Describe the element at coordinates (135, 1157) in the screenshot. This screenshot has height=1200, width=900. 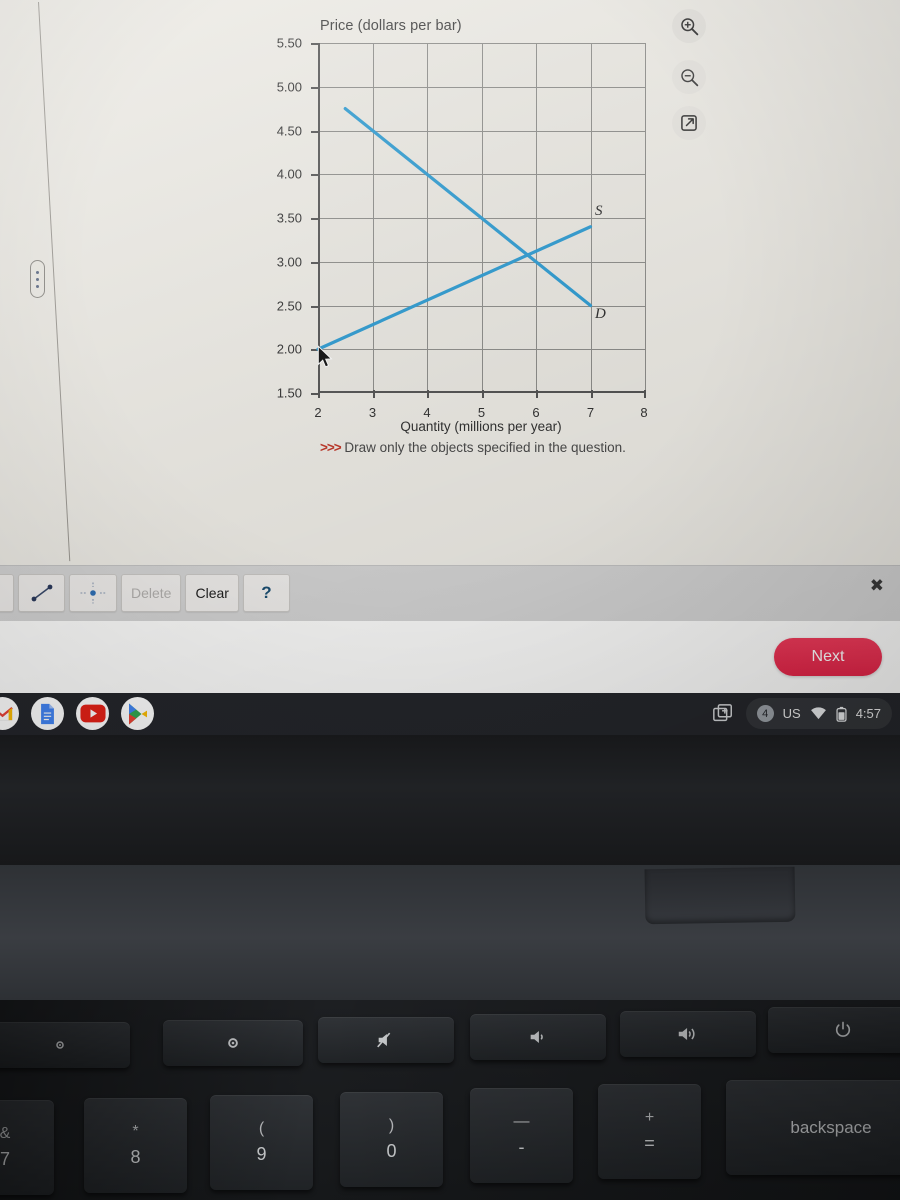
I see `key-lower-label: 8` at that location.